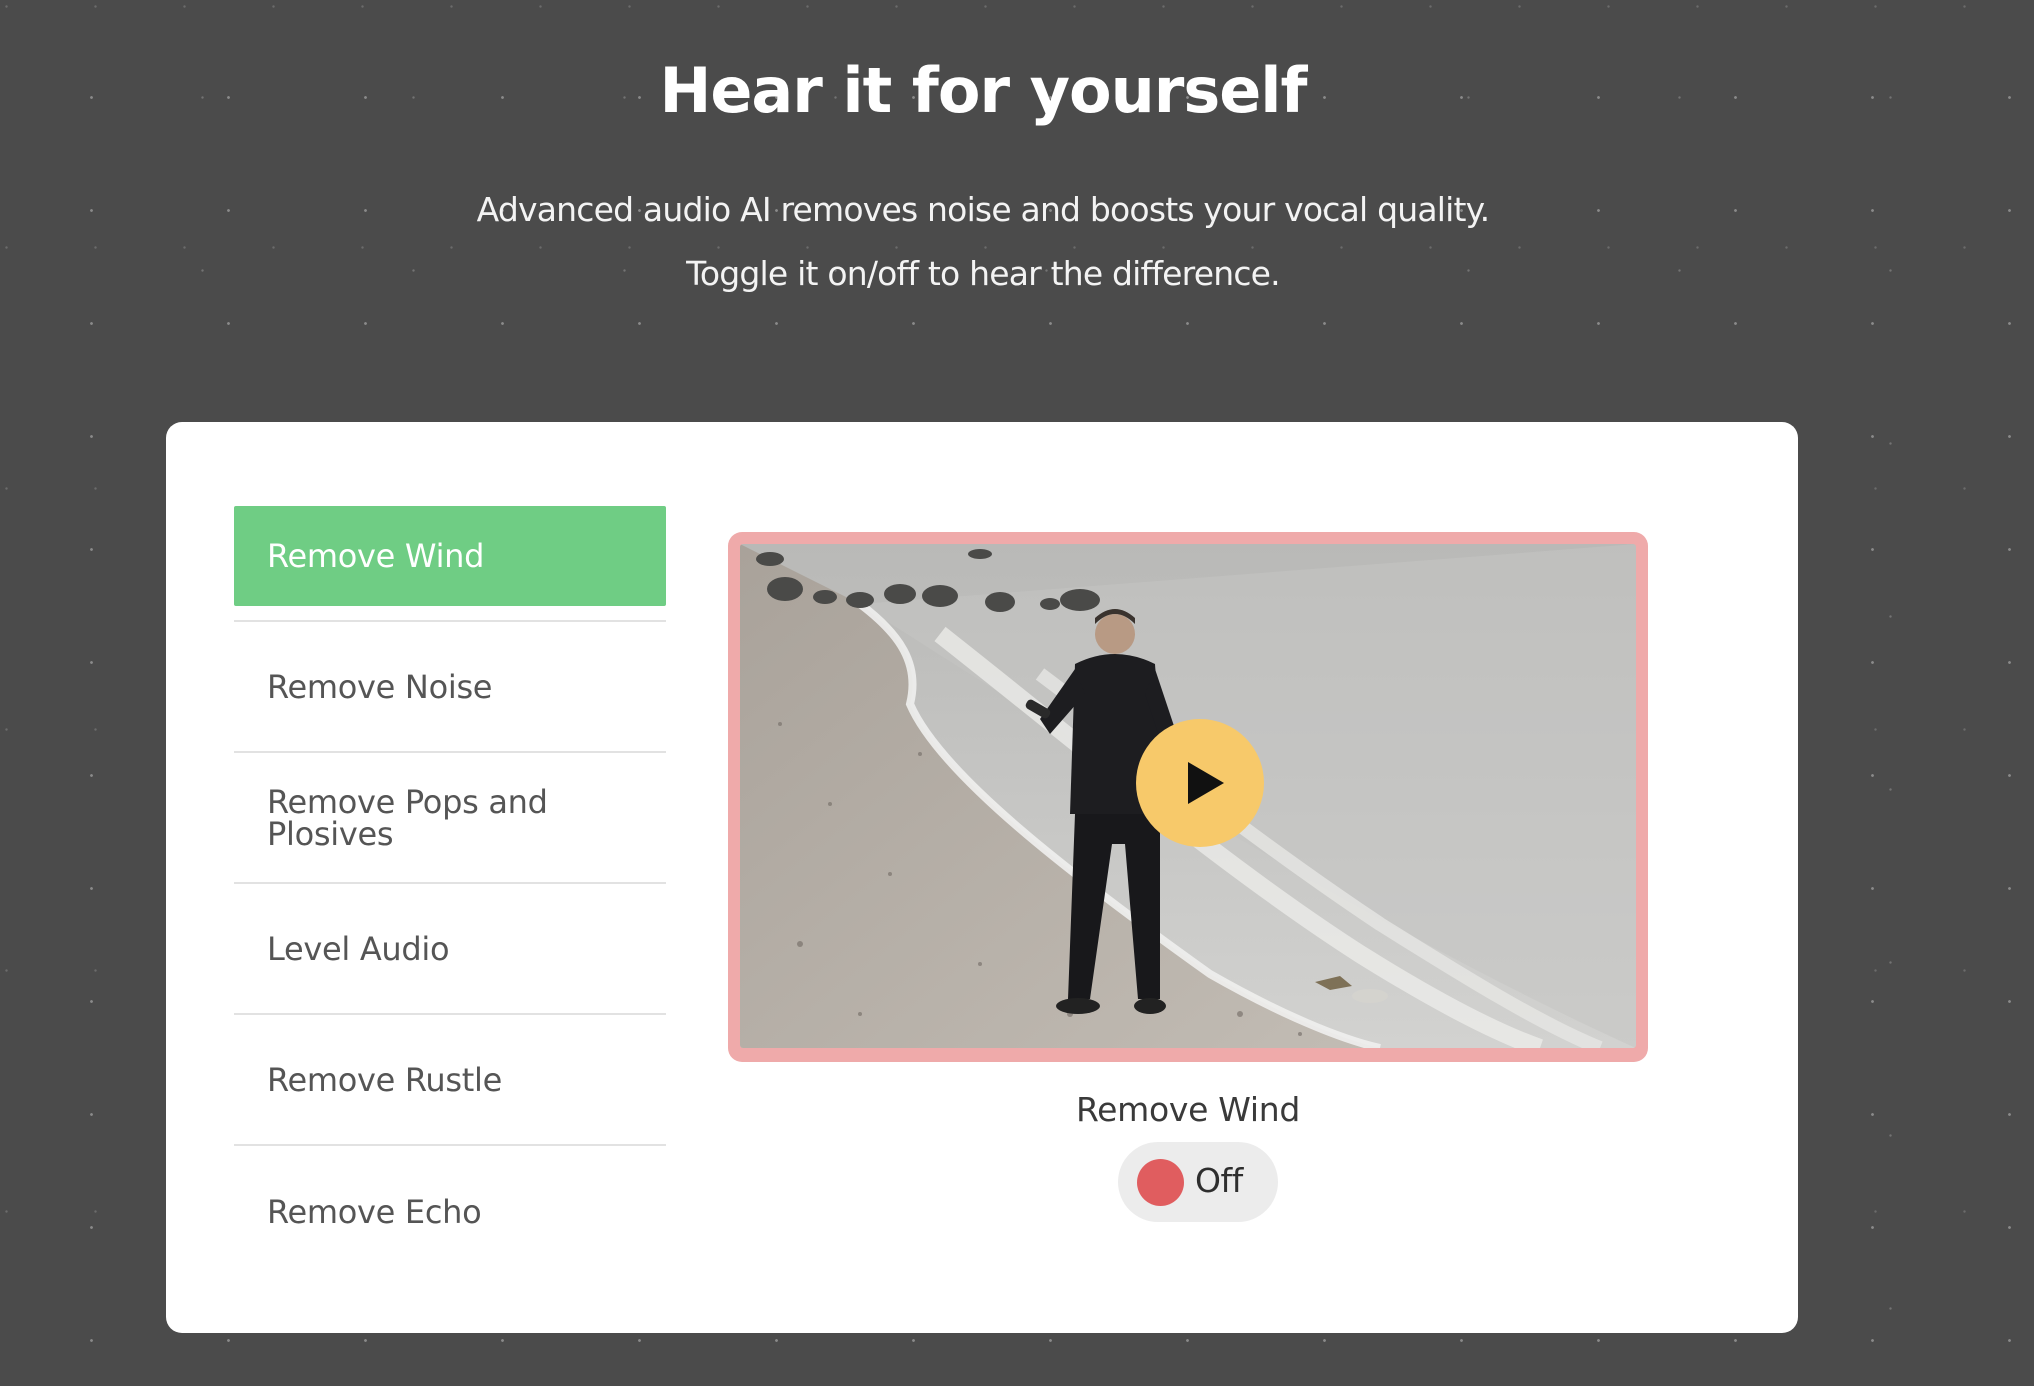 The image size is (2034, 1386). I want to click on feature-item-remove-echo: Remove Echo, so click(450, 1211).